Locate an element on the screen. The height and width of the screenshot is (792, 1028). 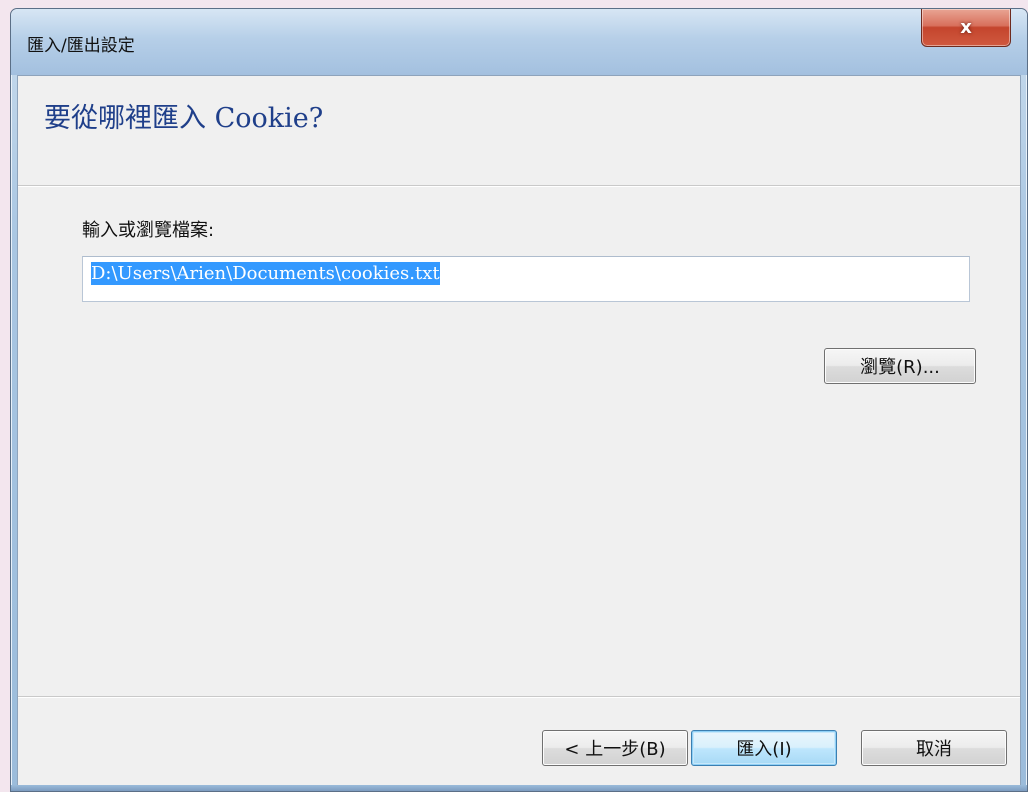
page-title: 要從哪裡匯入 Cookie? is located at coordinates (184, 118).